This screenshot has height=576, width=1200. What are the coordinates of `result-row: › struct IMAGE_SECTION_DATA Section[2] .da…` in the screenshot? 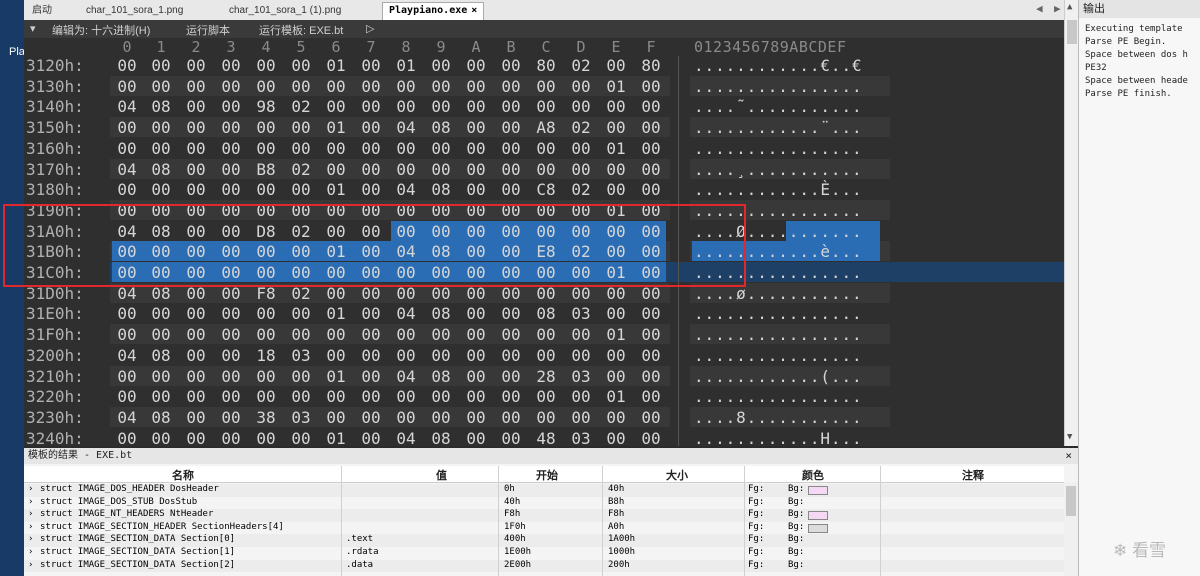 It's located at (544, 566).